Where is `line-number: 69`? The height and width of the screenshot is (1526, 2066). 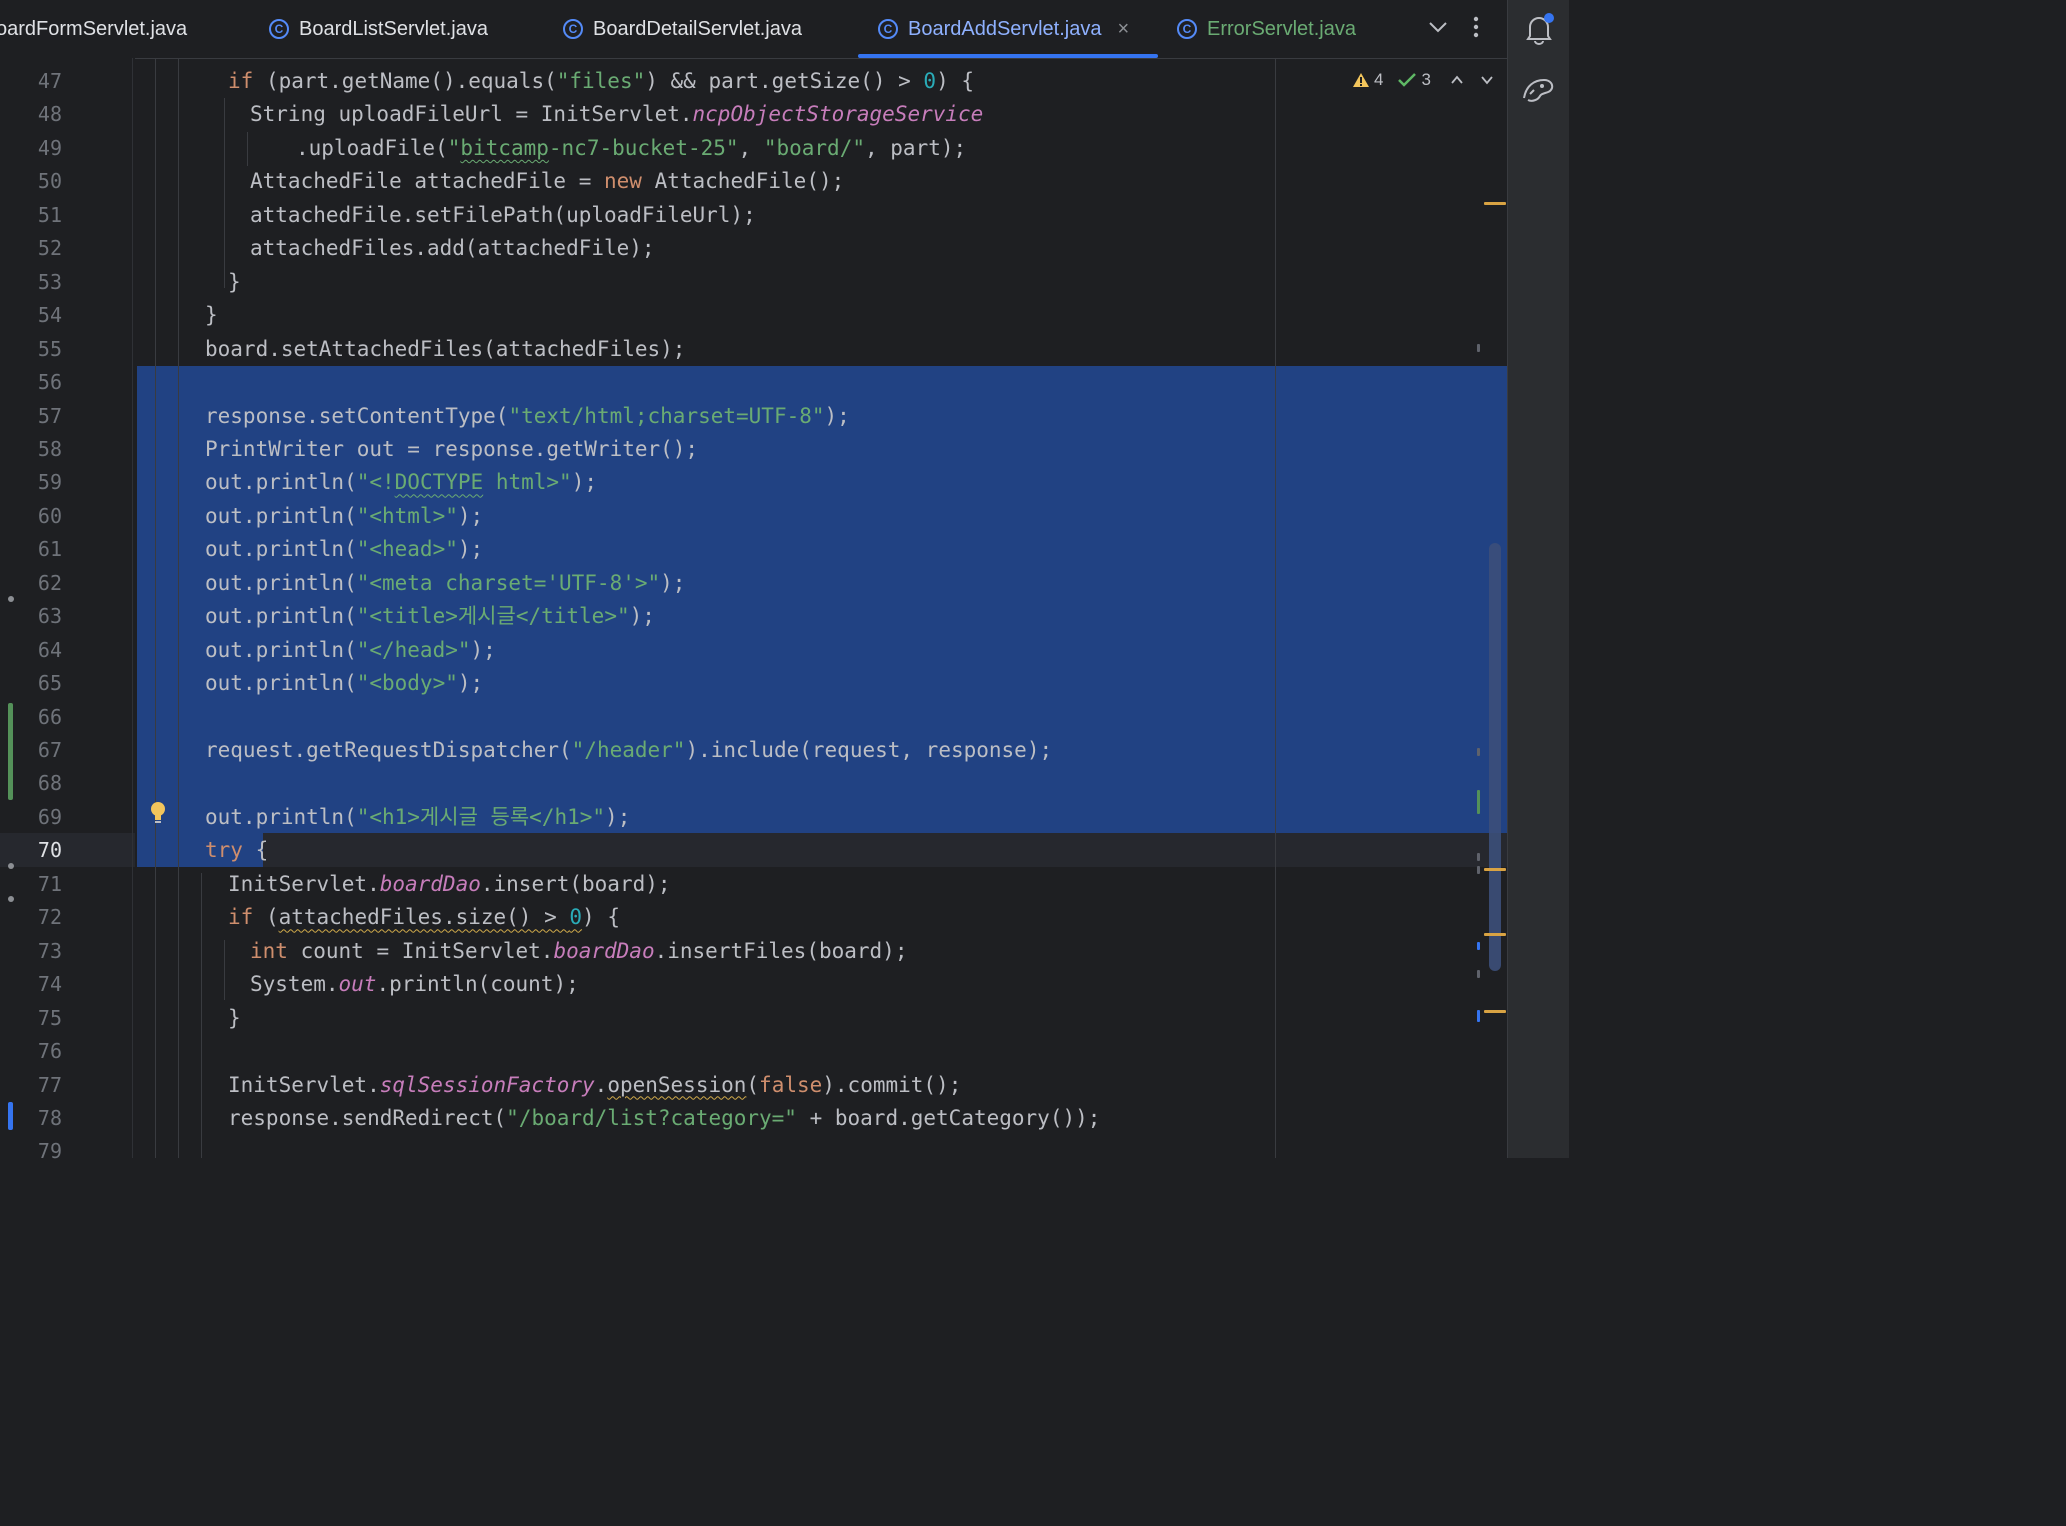 line-number: 69 is located at coordinates (31, 818).